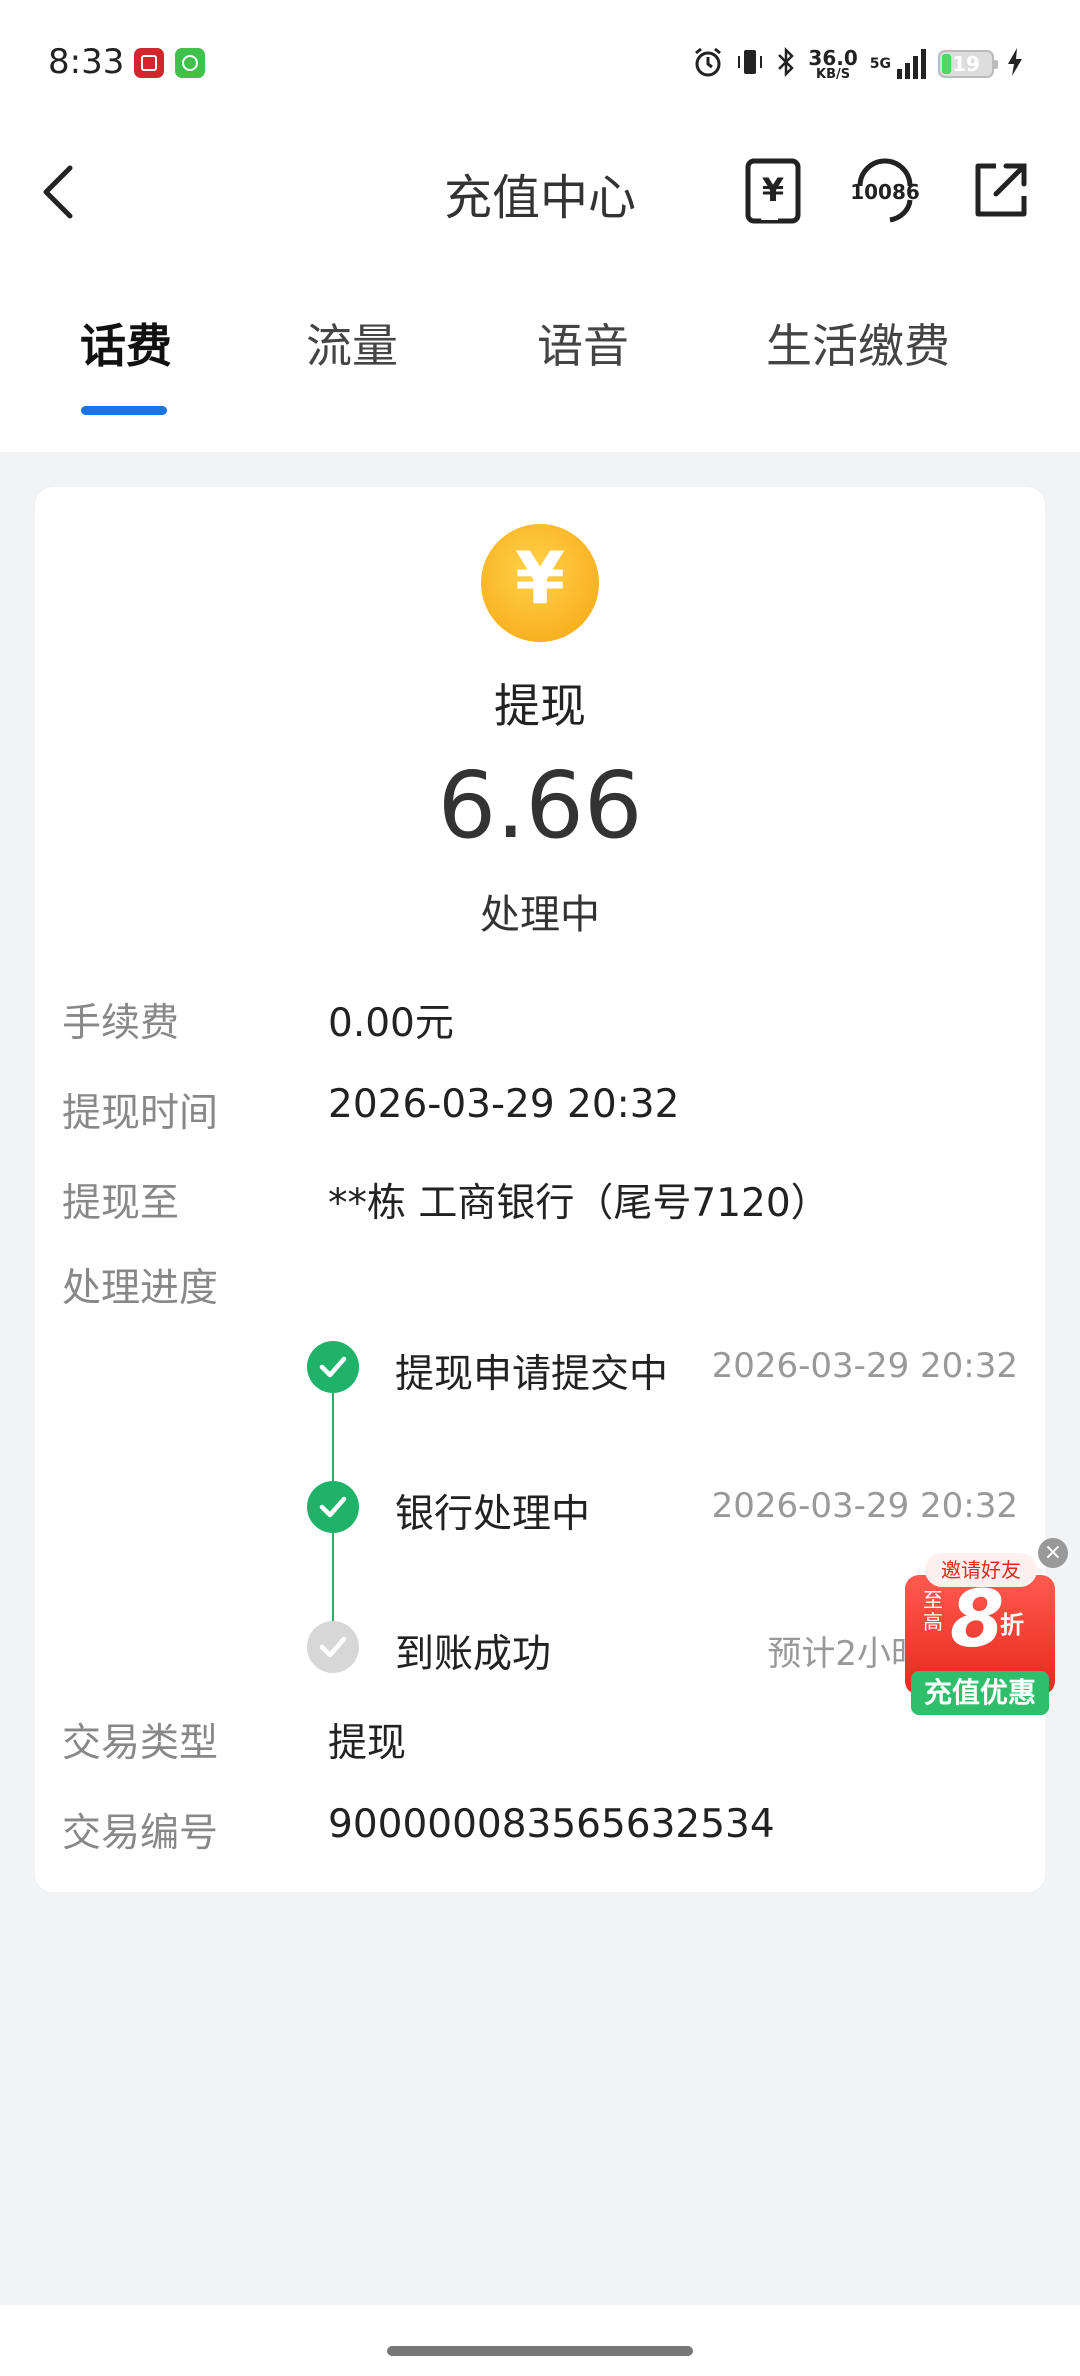 Image resolution: width=1080 pixels, height=2376 pixels. I want to click on status-icons: 36.0 KB/S 5G 19, so click(858, 64).